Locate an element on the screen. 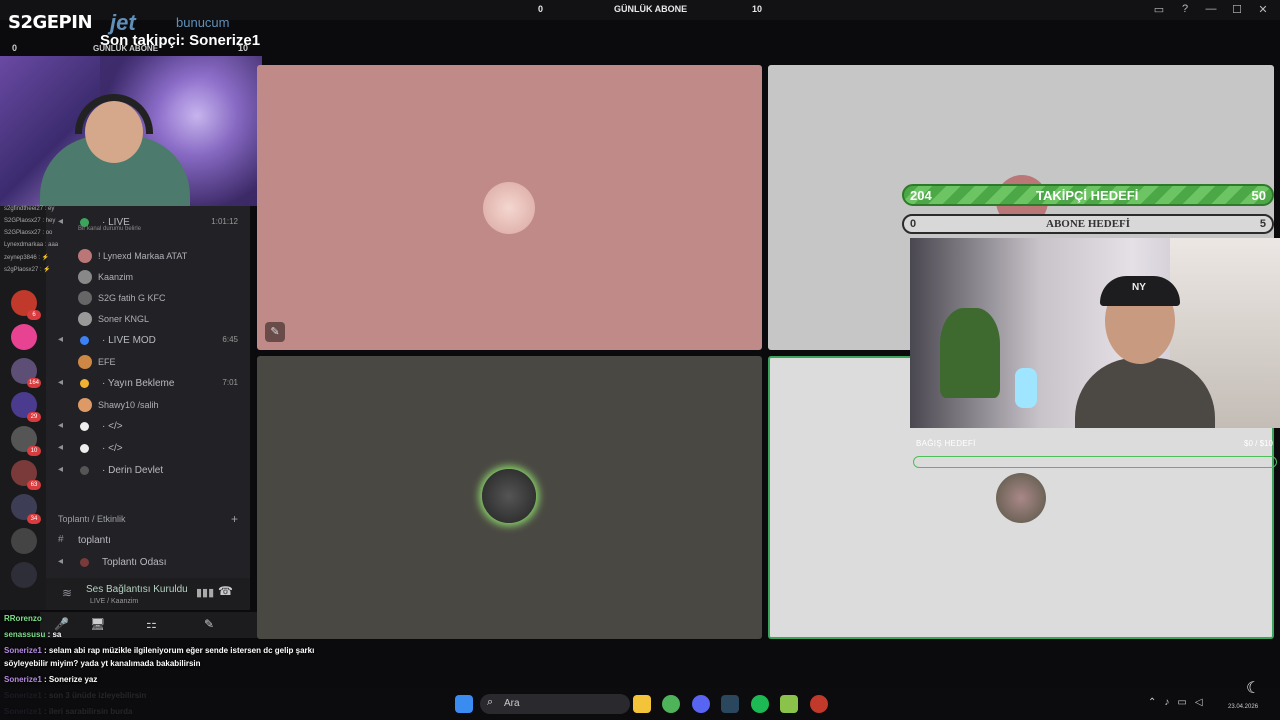 The height and width of the screenshot is (720, 1280). daily-sub-strip: 0 GÜNLÜK ABONE 10 is located at coordinates (645, 9).